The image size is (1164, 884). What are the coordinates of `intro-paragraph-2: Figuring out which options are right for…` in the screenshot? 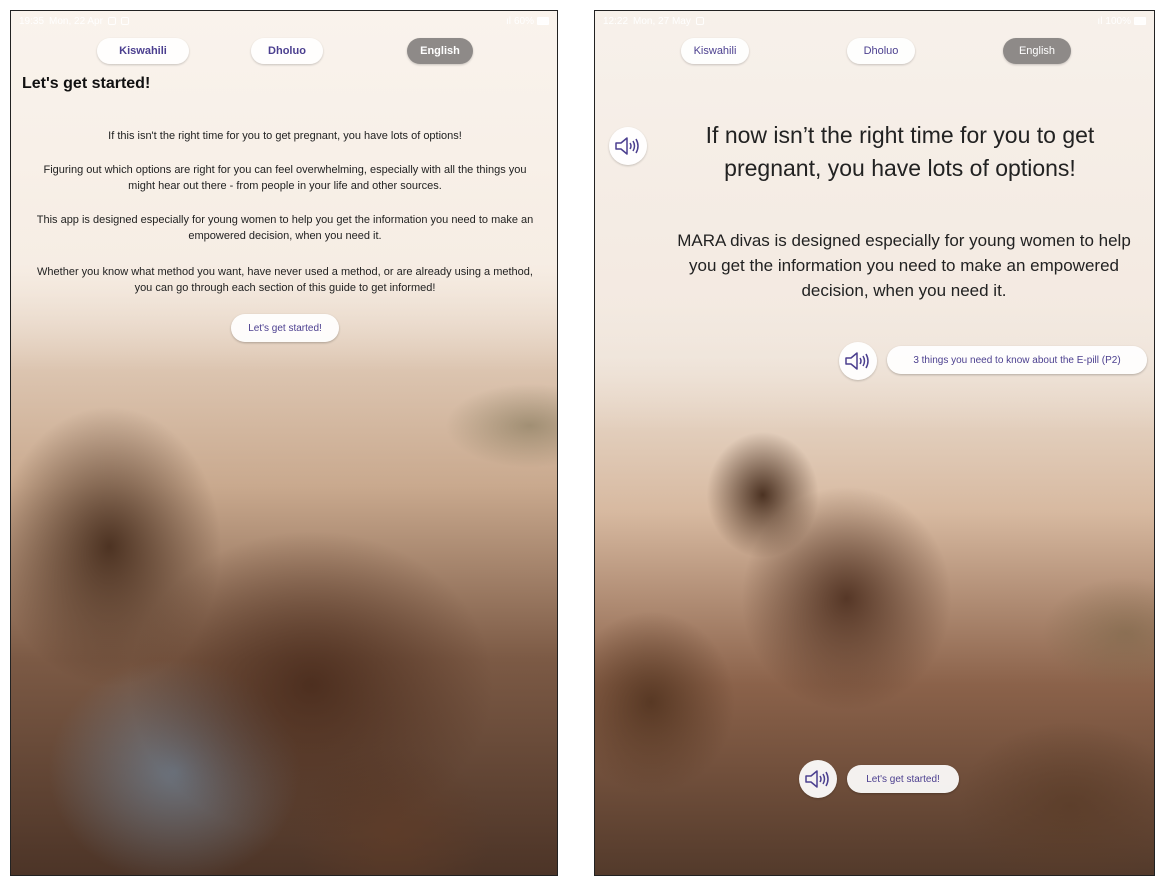 It's located at (285, 178).